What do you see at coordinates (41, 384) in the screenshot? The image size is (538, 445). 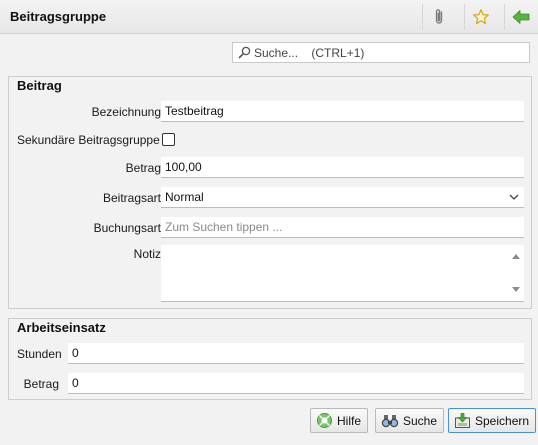 I see `arbeitseinsatz-betrag-label: Betrag` at bounding box center [41, 384].